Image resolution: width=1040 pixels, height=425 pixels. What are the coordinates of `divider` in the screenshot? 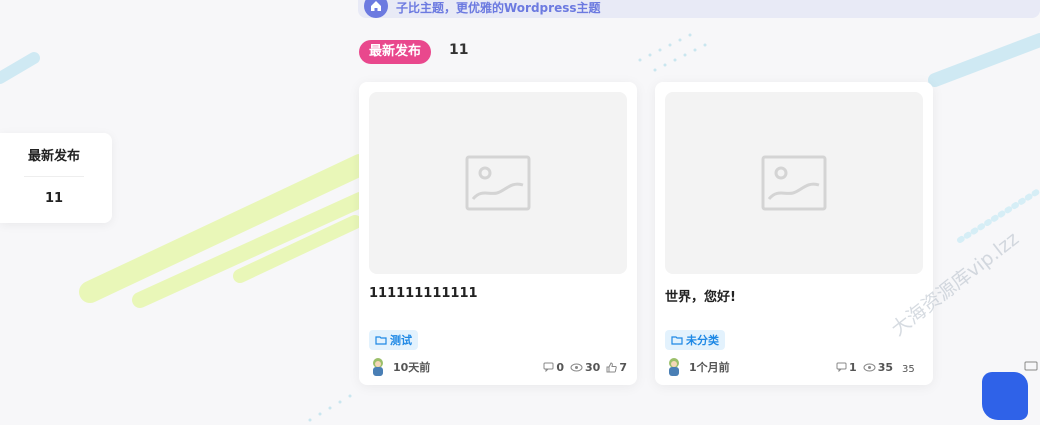 It's located at (54, 176).